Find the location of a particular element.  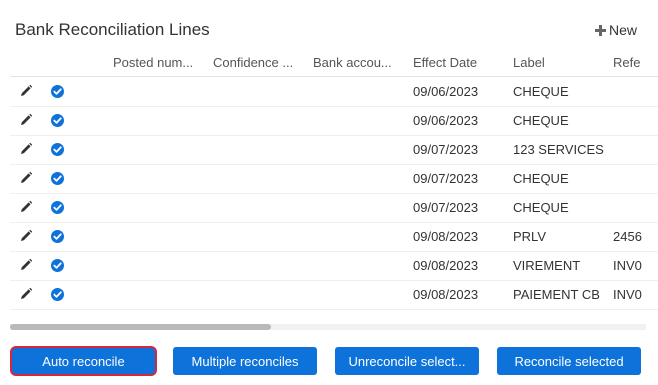

label-cell: 123 SERVICES is located at coordinates (558, 149).